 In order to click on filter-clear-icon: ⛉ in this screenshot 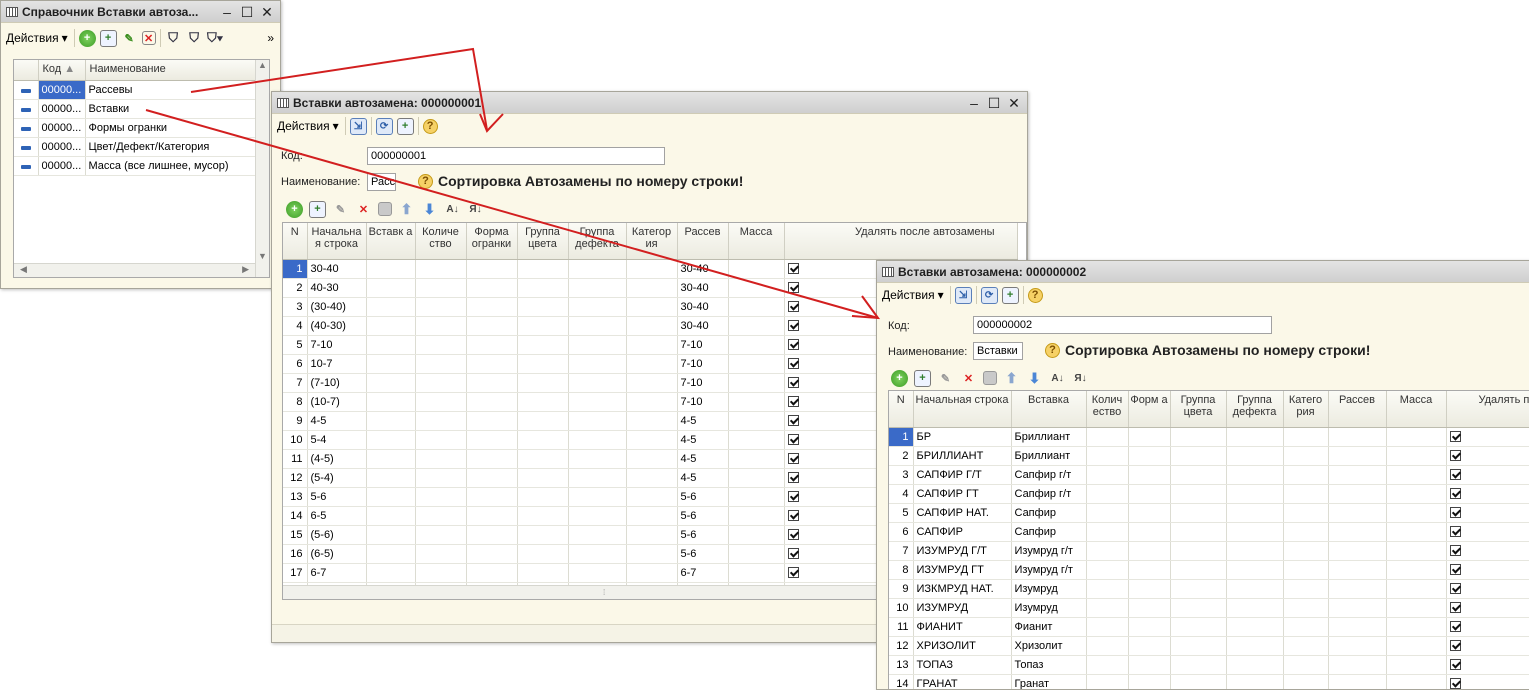, I will do `click(194, 38)`.